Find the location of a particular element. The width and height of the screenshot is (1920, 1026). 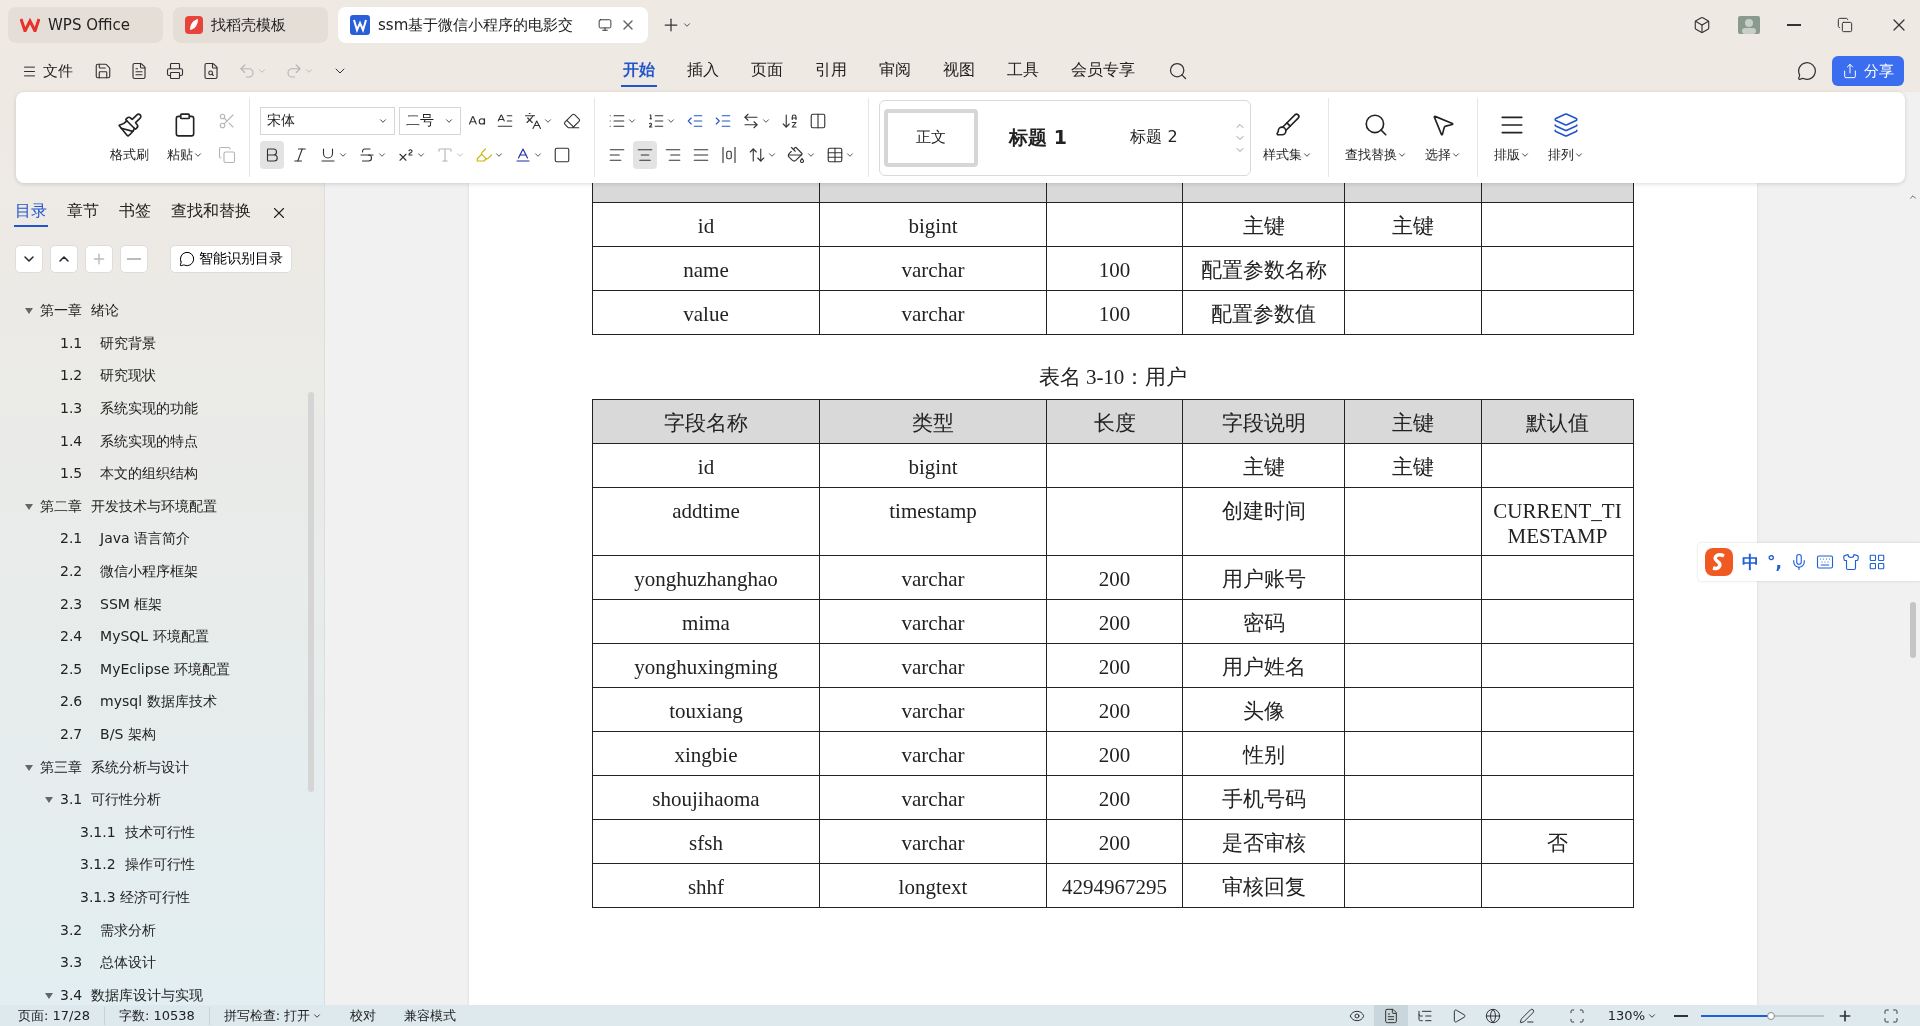

document-logo-icon is located at coordinates (360, 25).